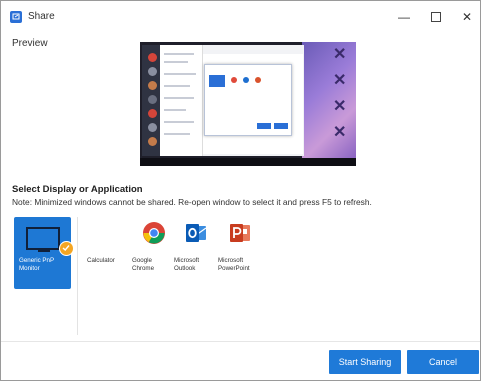 This screenshot has height=381, width=481. I want to click on maximize-button, so click(436, 17).